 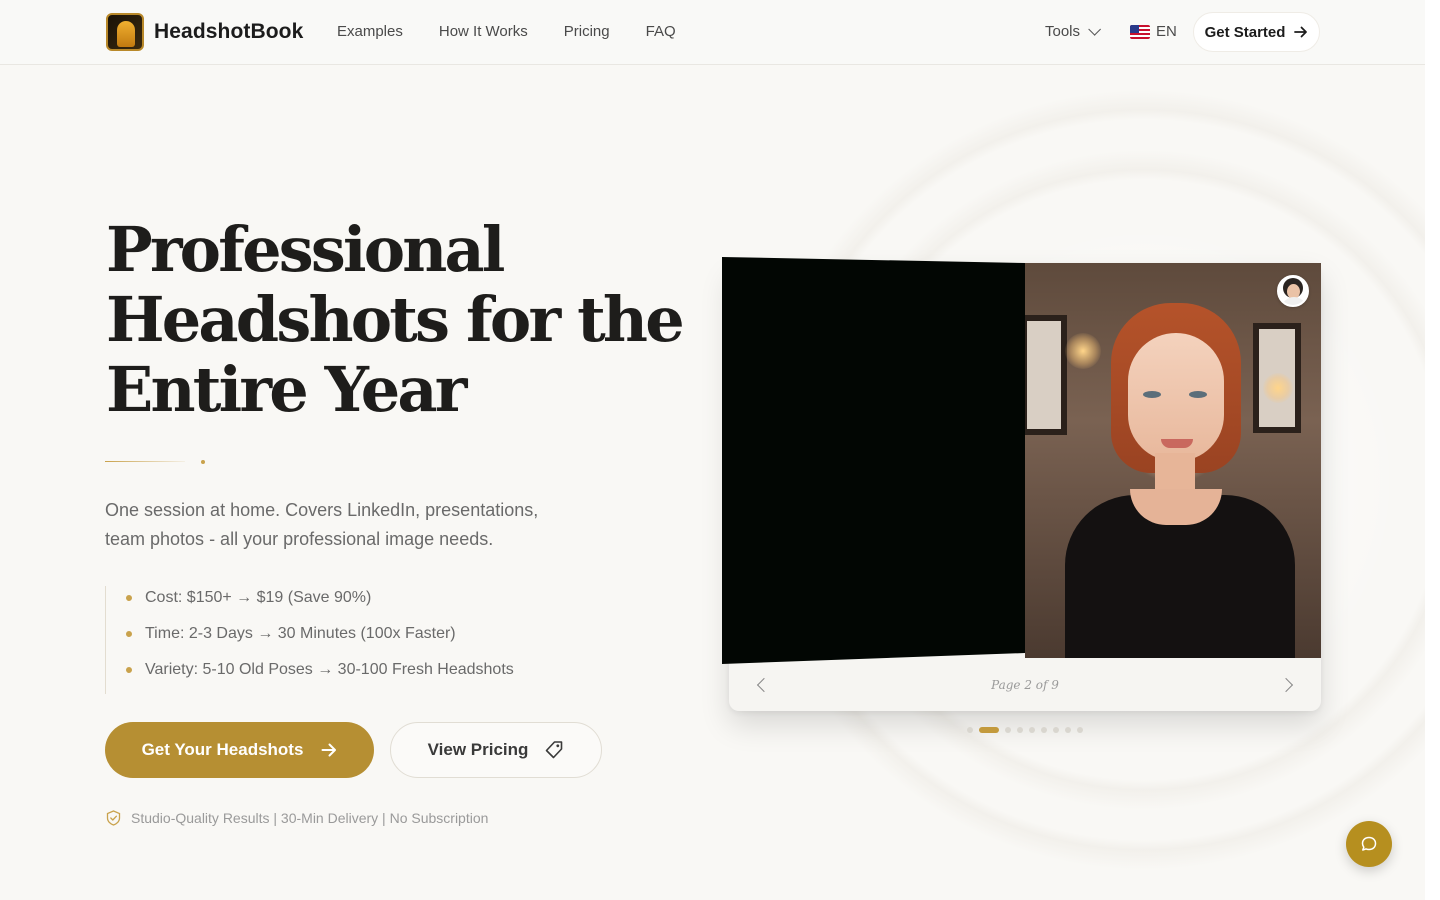 What do you see at coordinates (1046, 375) in the screenshot?
I see `wall-frame` at bounding box center [1046, 375].